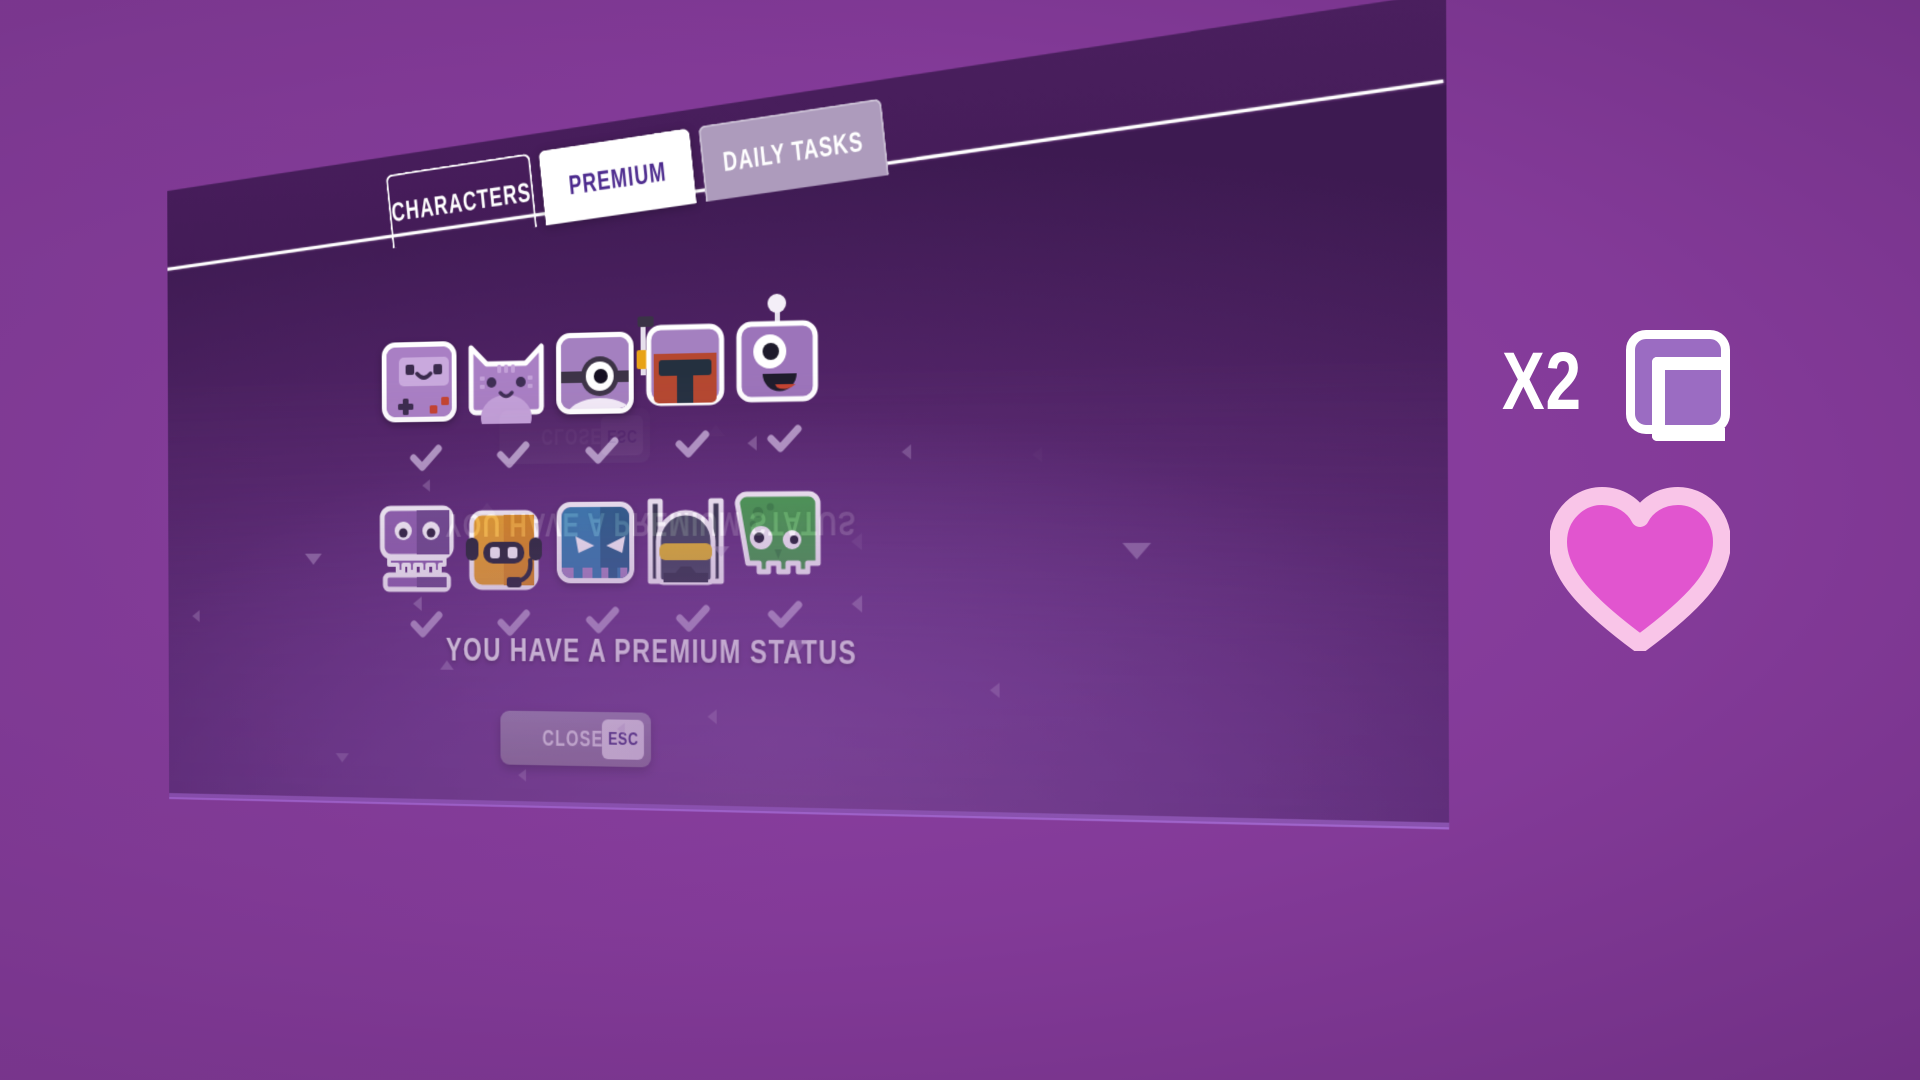 The width and height of the screenshot is (1920, 1080). I want to click on minion-avatar, so click(595, 372).